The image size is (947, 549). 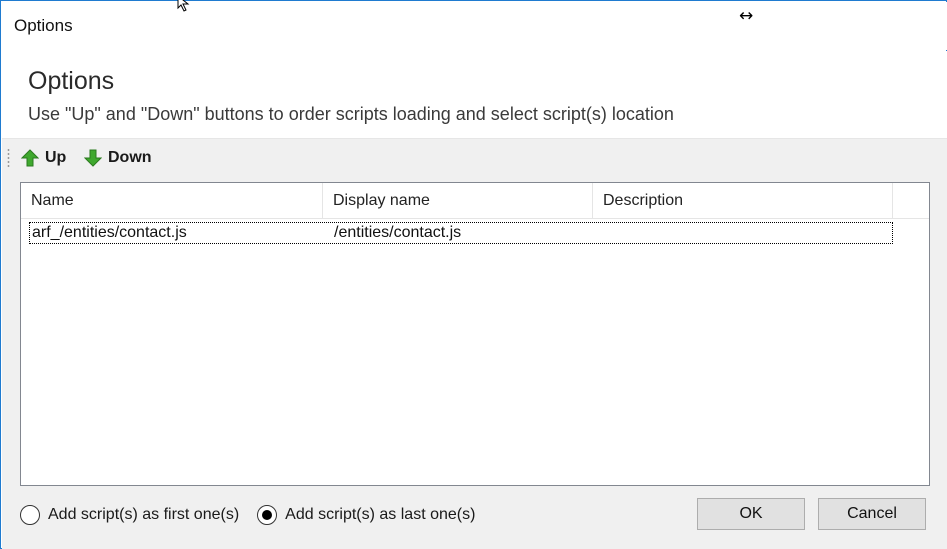 What do you see at coordinates (56, 157) in the screenshot?
I see `up-button-label: Up` at bounding box center [56, 157].